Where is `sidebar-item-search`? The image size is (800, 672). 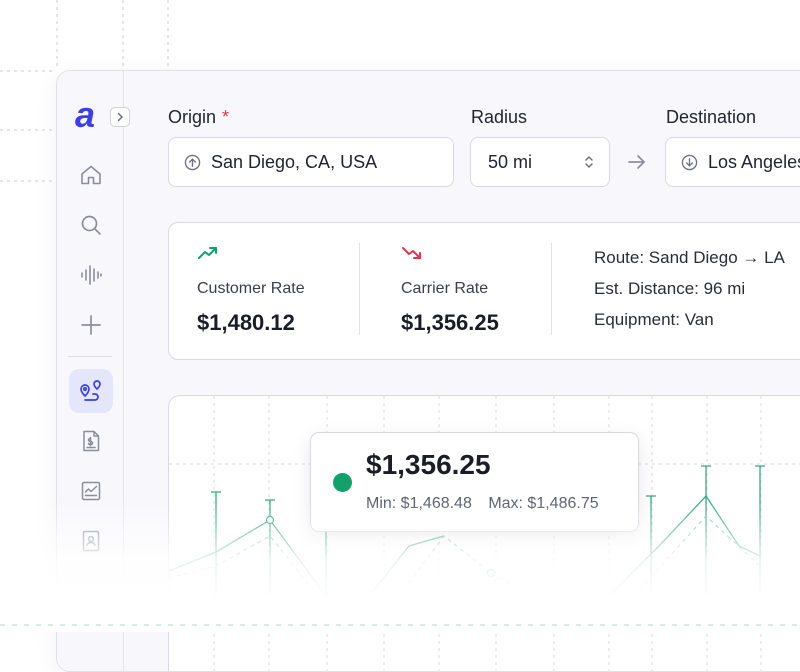
sidebar-item-search is located at coordinates (91, 225).